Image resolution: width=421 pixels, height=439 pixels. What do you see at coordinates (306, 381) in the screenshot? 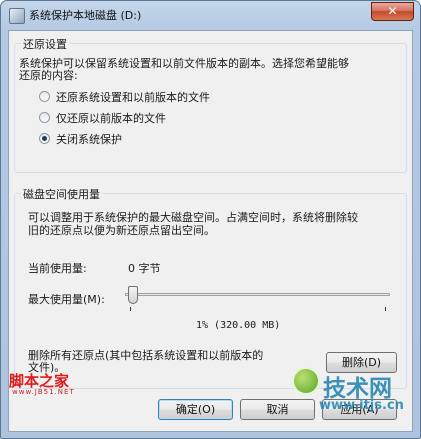
I see `watermark-logo-icon` at bounding box center [306, 381].